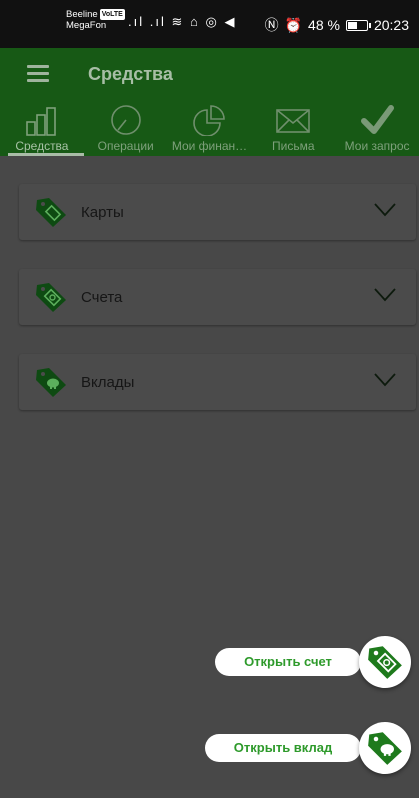 Image resolution: width=419 pixels, height=798 pixels. I want to click on tab-letters: Письма, so click(293, 130).